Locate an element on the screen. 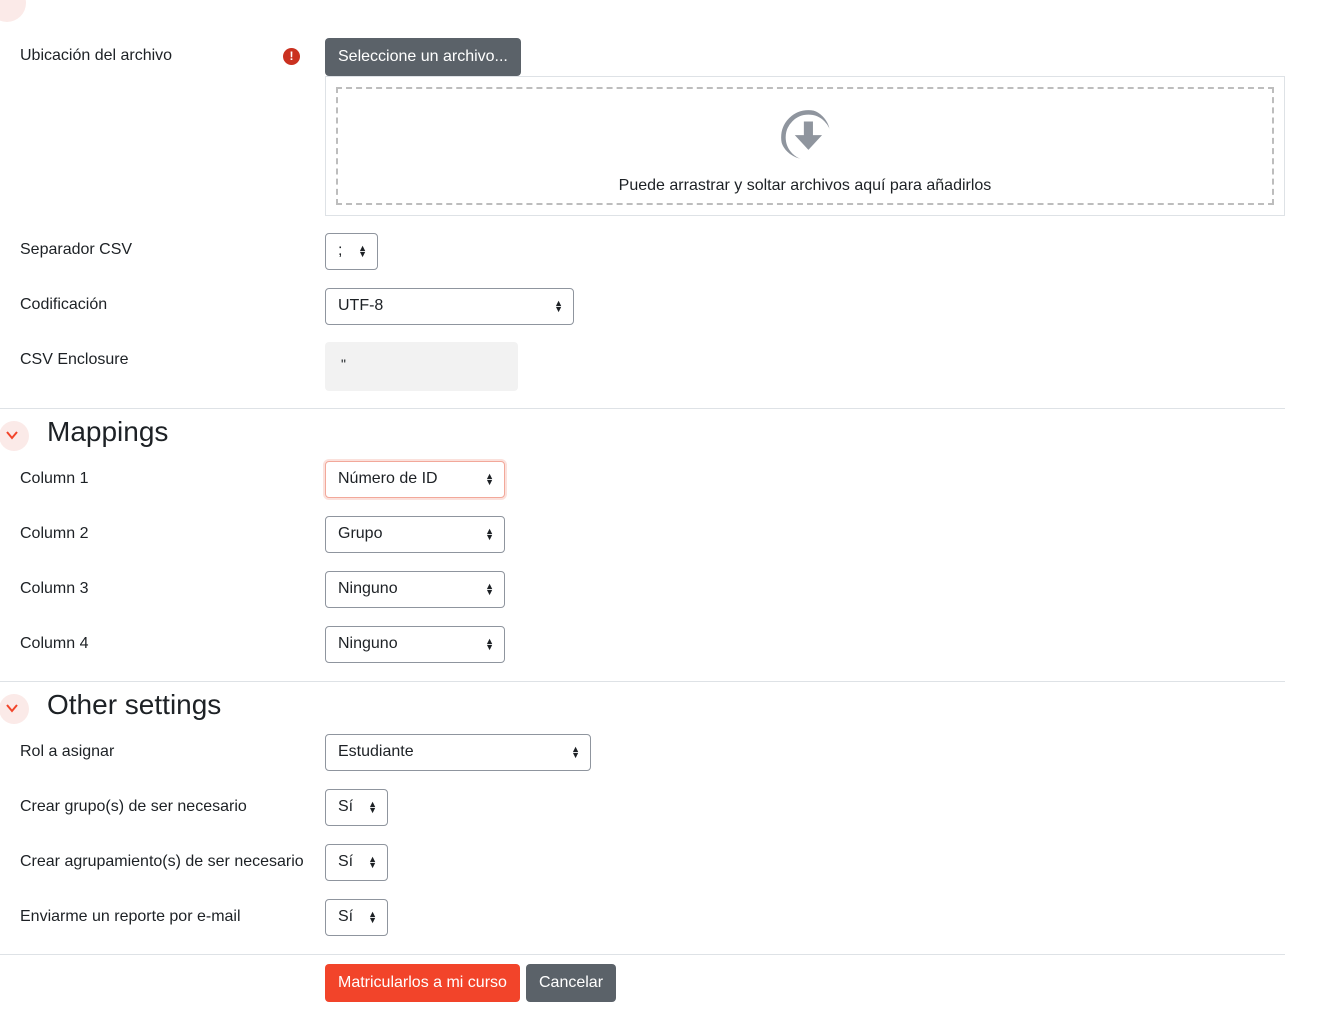  create-groups-select: Sí ▲ ▼ is located at coordinates (356, 807).